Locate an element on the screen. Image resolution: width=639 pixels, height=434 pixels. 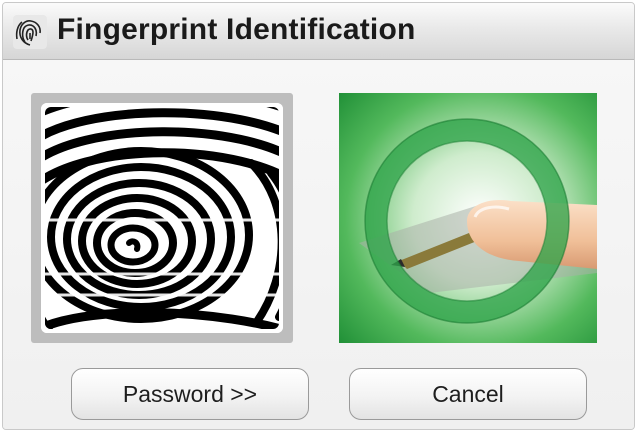
password-button: Password >> is located at coordinates (190, 394).